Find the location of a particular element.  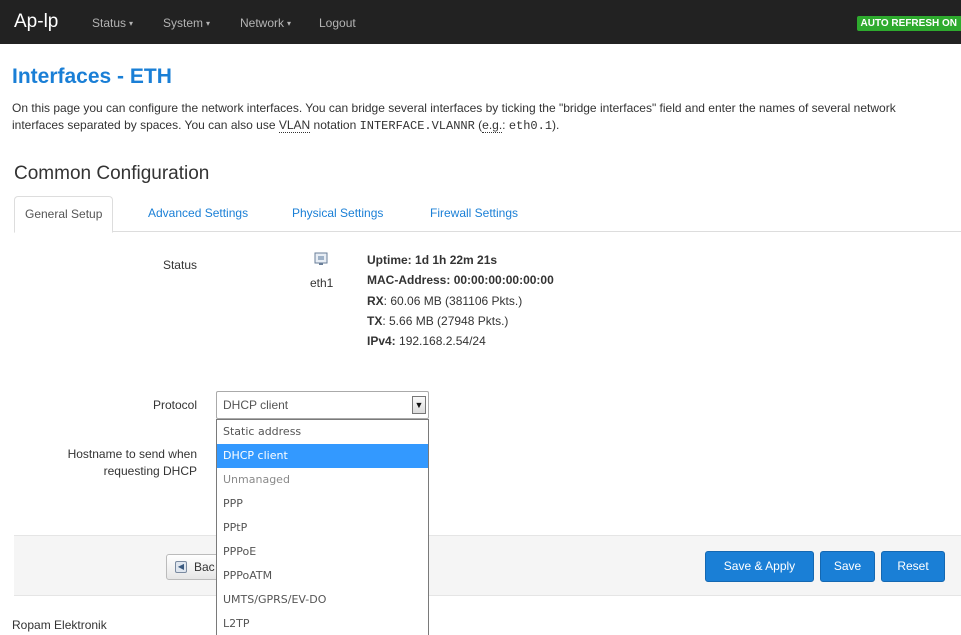

auto-refresh-badge: AUTO REFRESH ON is located at coordinates (908, 23).